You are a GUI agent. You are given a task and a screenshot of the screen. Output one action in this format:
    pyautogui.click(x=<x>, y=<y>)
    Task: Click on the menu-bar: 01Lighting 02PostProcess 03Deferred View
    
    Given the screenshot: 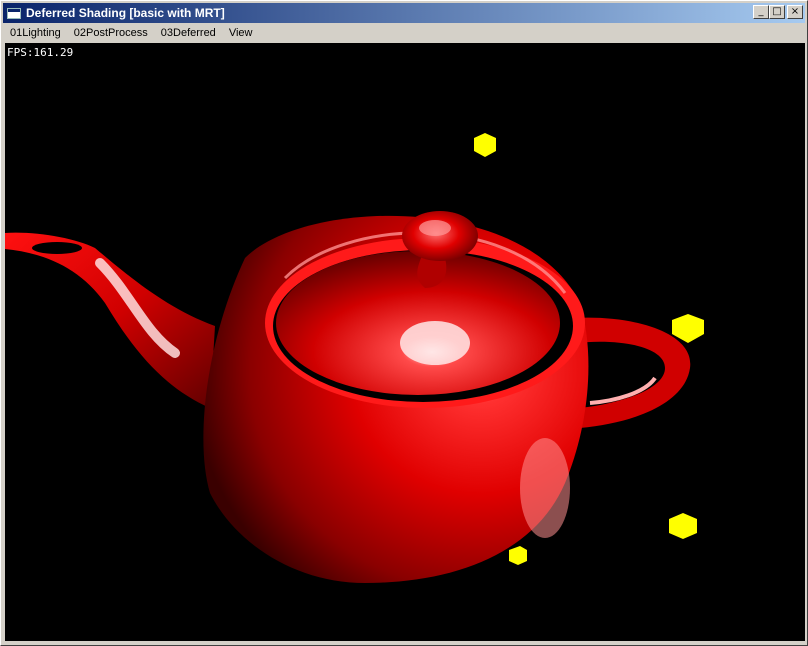 What is the action you would take?
    pyautogui.click(x=404, y=32)
    